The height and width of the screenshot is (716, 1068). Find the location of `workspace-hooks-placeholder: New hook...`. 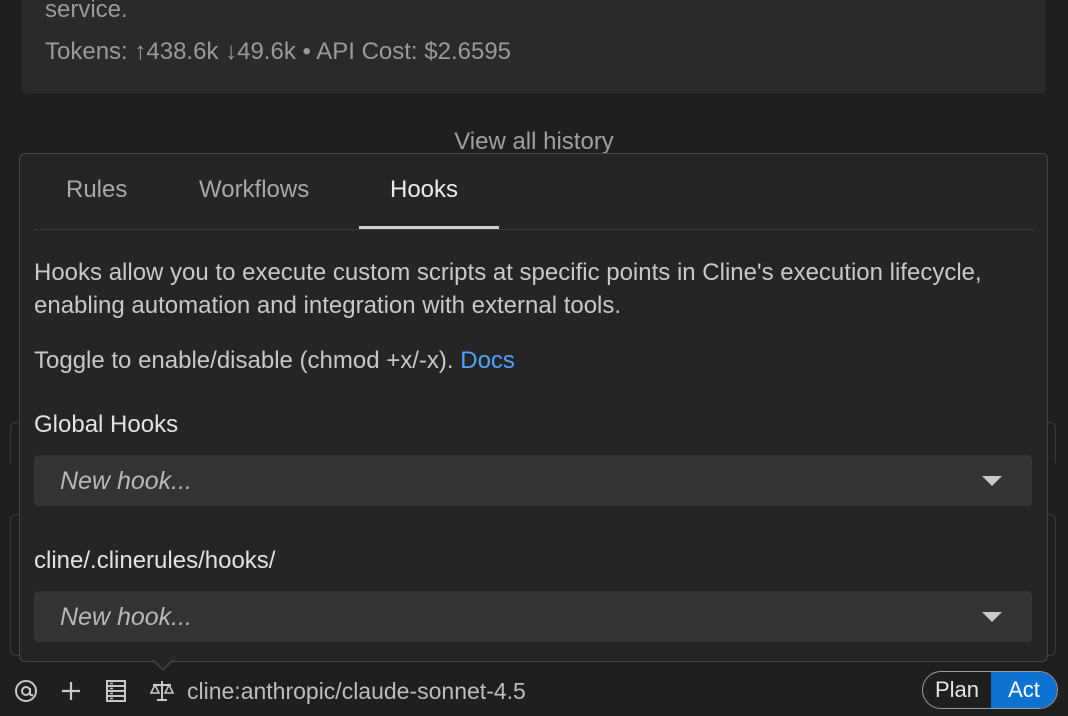

workspace-hooks-placeholder: New hook... is located at coordinates (126, 617).